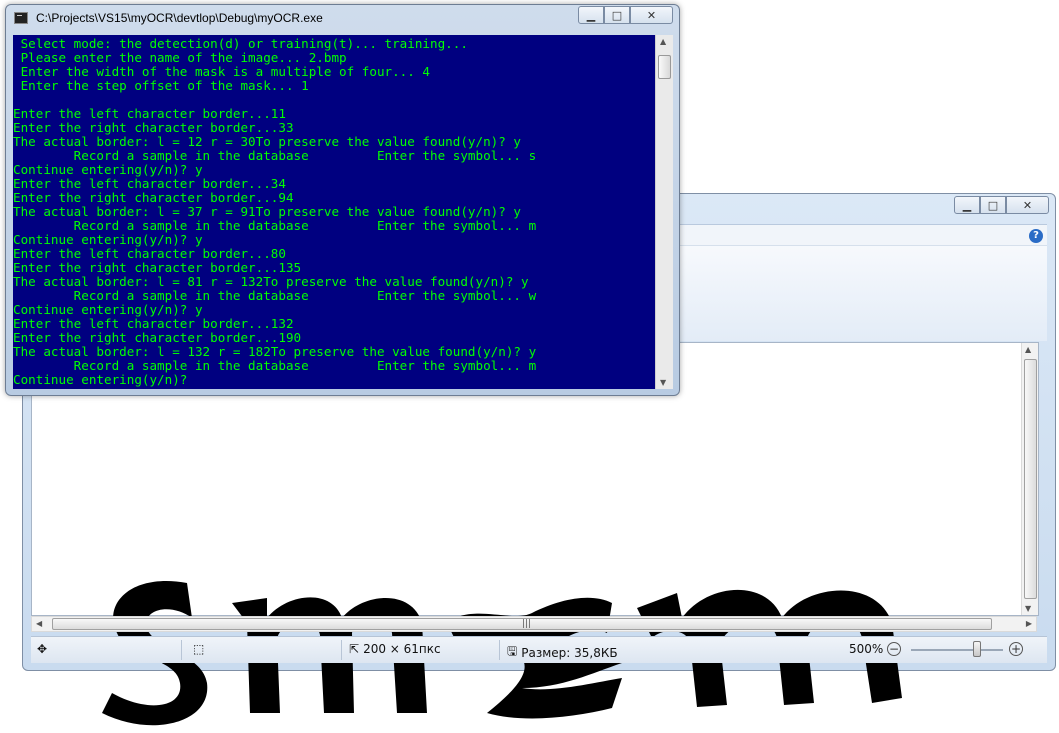 This screenshot has height=733, width=1059. I want to click on console-line: Enter the left character border...80, so click(149, 253).